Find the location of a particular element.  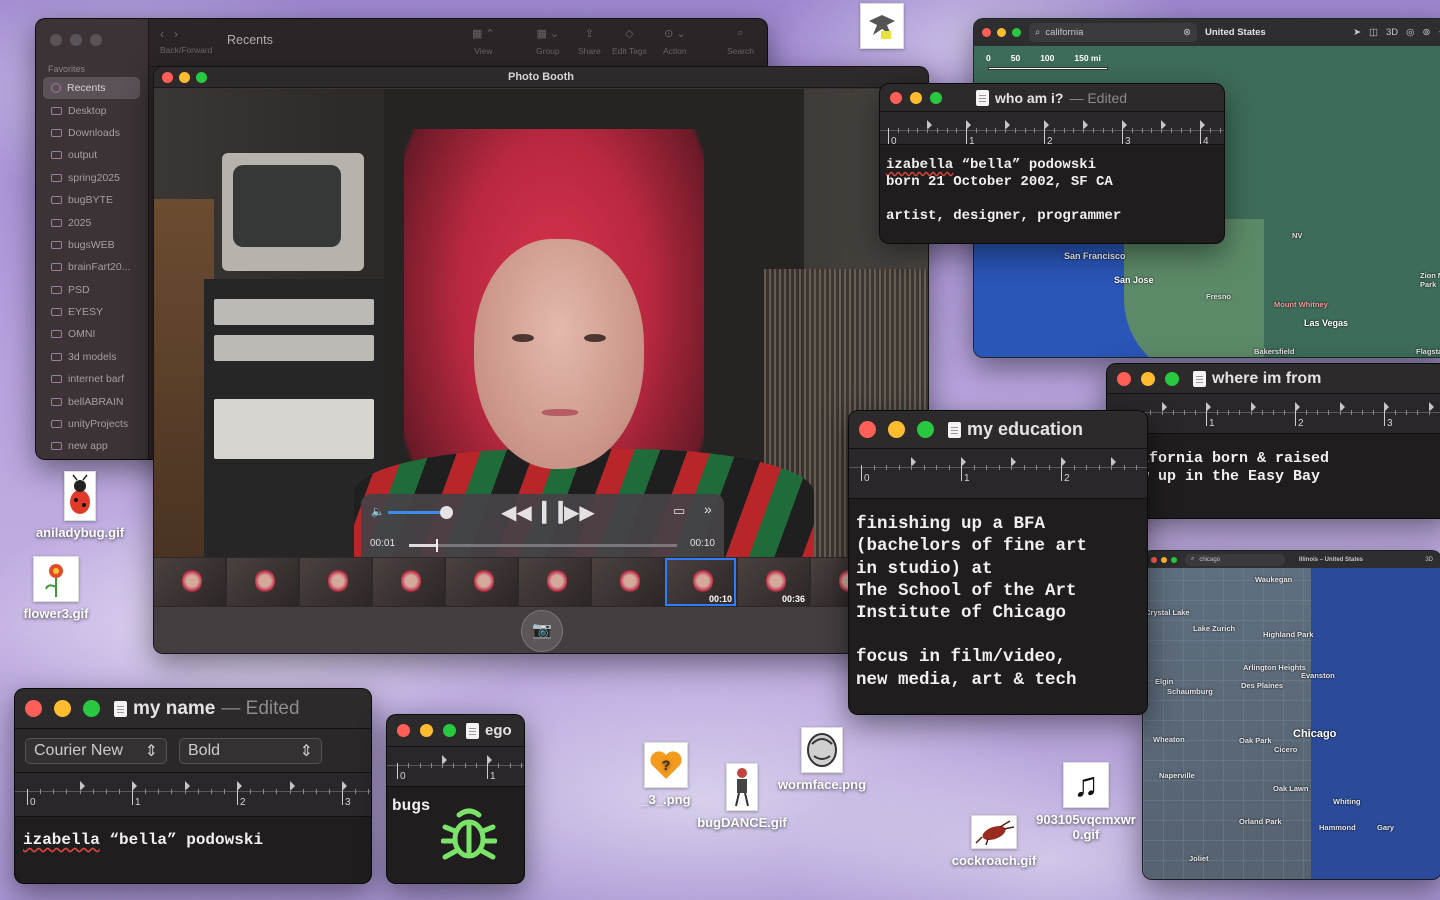

back-forward-group: ‹ › Back/Forward is located at coordinates (186, 41).